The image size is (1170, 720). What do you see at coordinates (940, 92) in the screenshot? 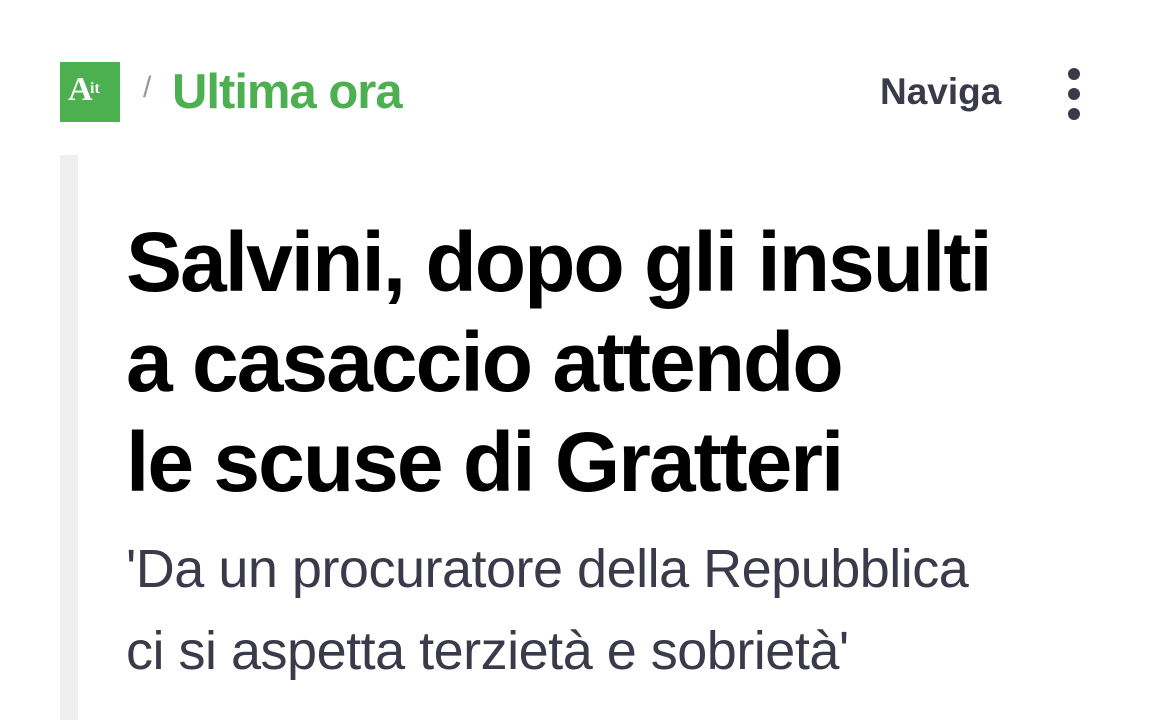
I see `naviga-link: Naviga` at bounding box center [940, 92].